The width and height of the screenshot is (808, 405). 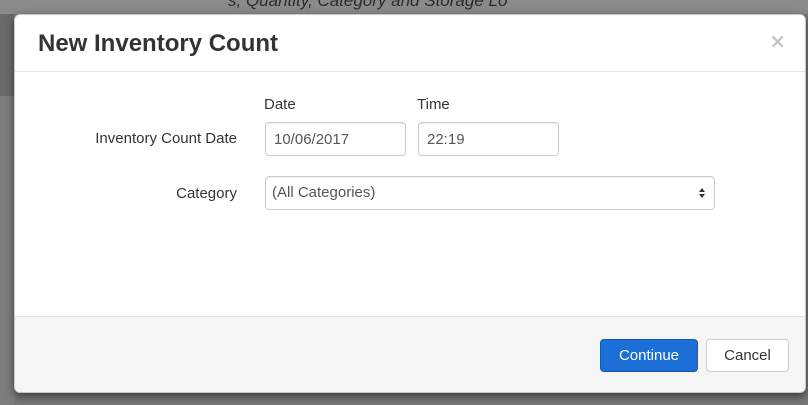 What do you see at coordinates (747, 355) in the screenshot?
I see `cancel-button: Cancel` at bounding box center [747, 355].